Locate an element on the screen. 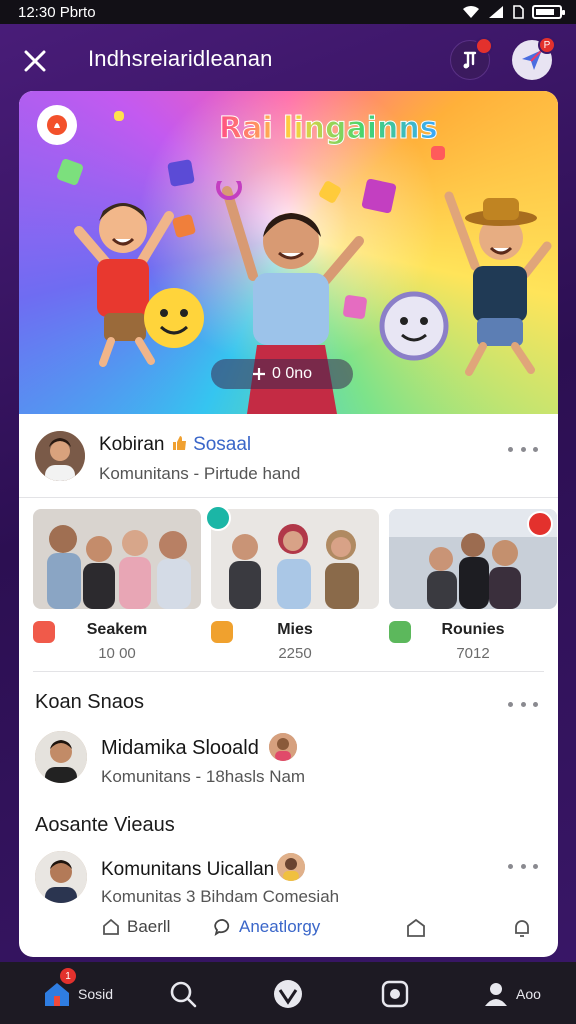  photo-card-count: 10 00 is located at coordinates (117, 653).